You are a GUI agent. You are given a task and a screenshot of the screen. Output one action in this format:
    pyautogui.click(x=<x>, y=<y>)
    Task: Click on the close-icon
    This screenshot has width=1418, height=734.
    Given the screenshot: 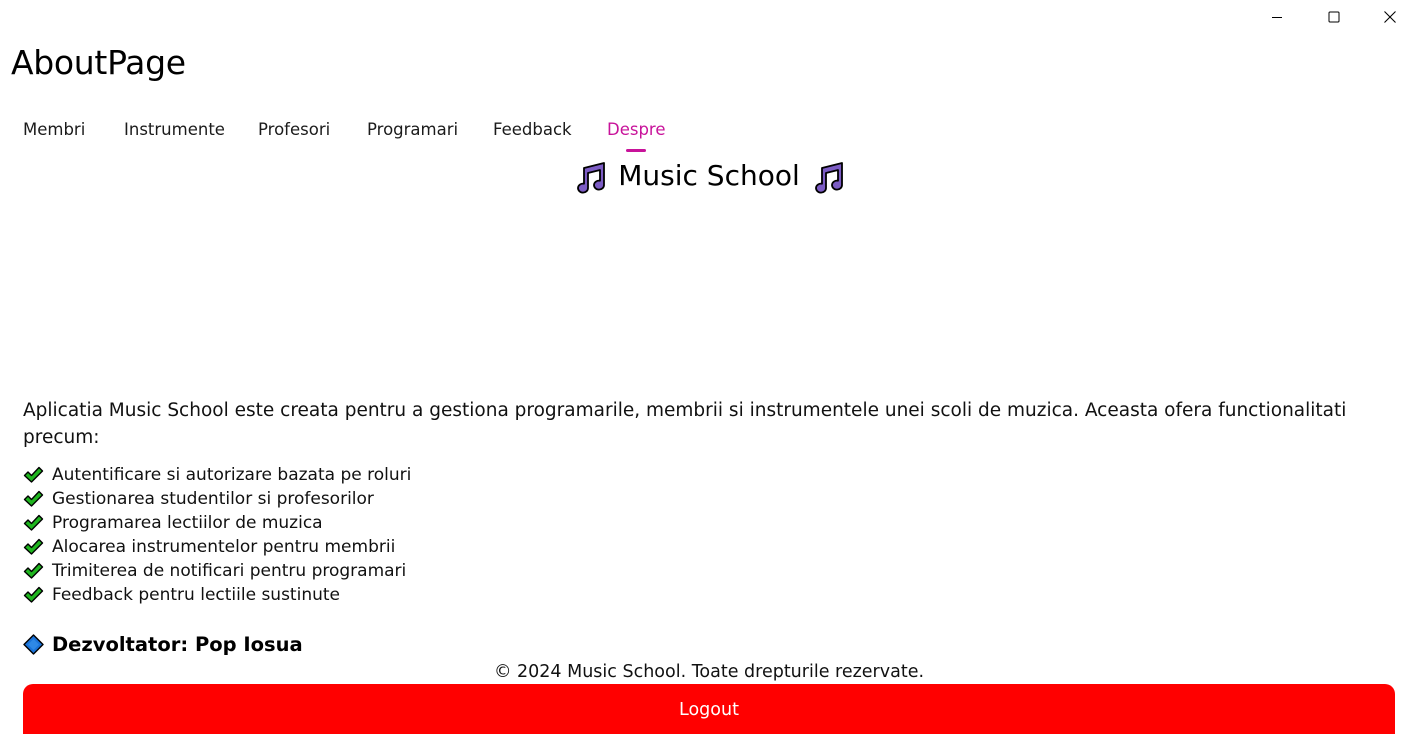 What is the action you would take?
    pyautogui.click(x=1390, y=17)
    